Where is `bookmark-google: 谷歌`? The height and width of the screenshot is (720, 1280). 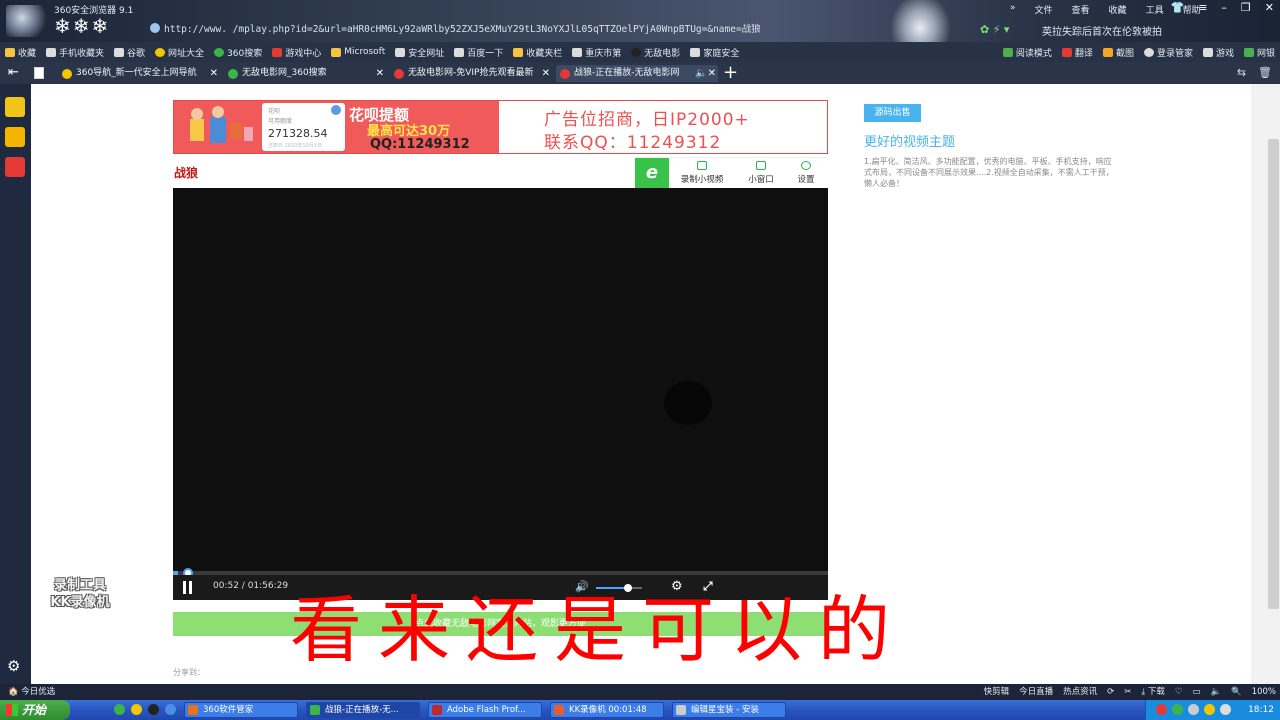 bookmark-google: 谷歌 is located at coordinates (129, 52).